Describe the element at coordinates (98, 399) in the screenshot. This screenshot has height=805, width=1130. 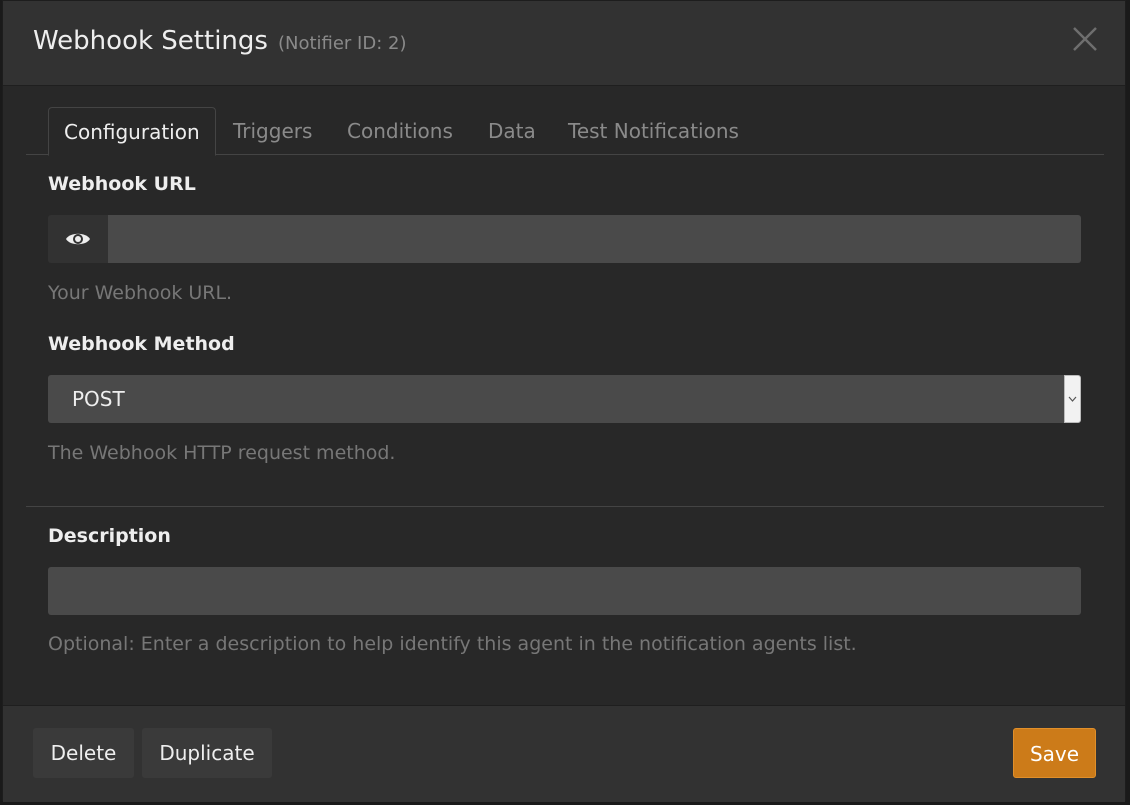
I see `webhook-method-value: POST` at that location.